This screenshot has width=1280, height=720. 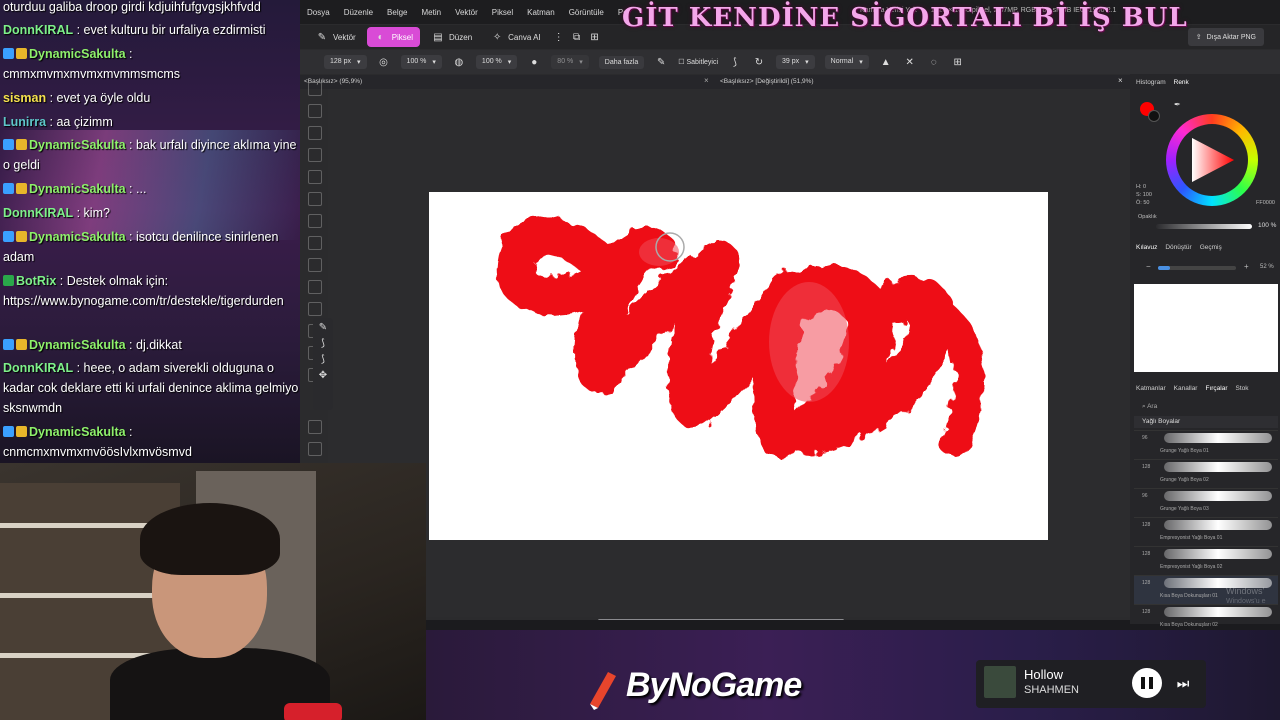 What do you see at coordinates (1186, 388) in the screenshot?
I see `tab-channels: Kanallar` at bounding box center [1186, 388].